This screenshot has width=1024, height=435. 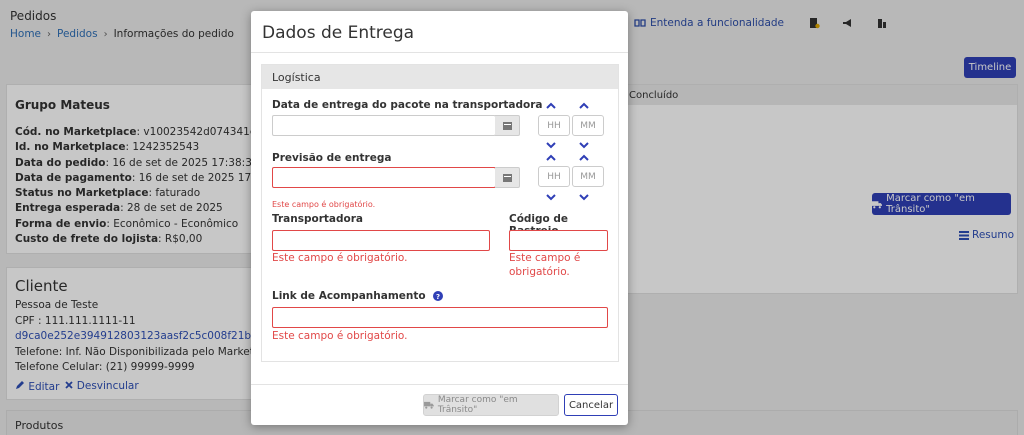 I want to click on delivery-date-calendar-button, so click(x=507, y=125).